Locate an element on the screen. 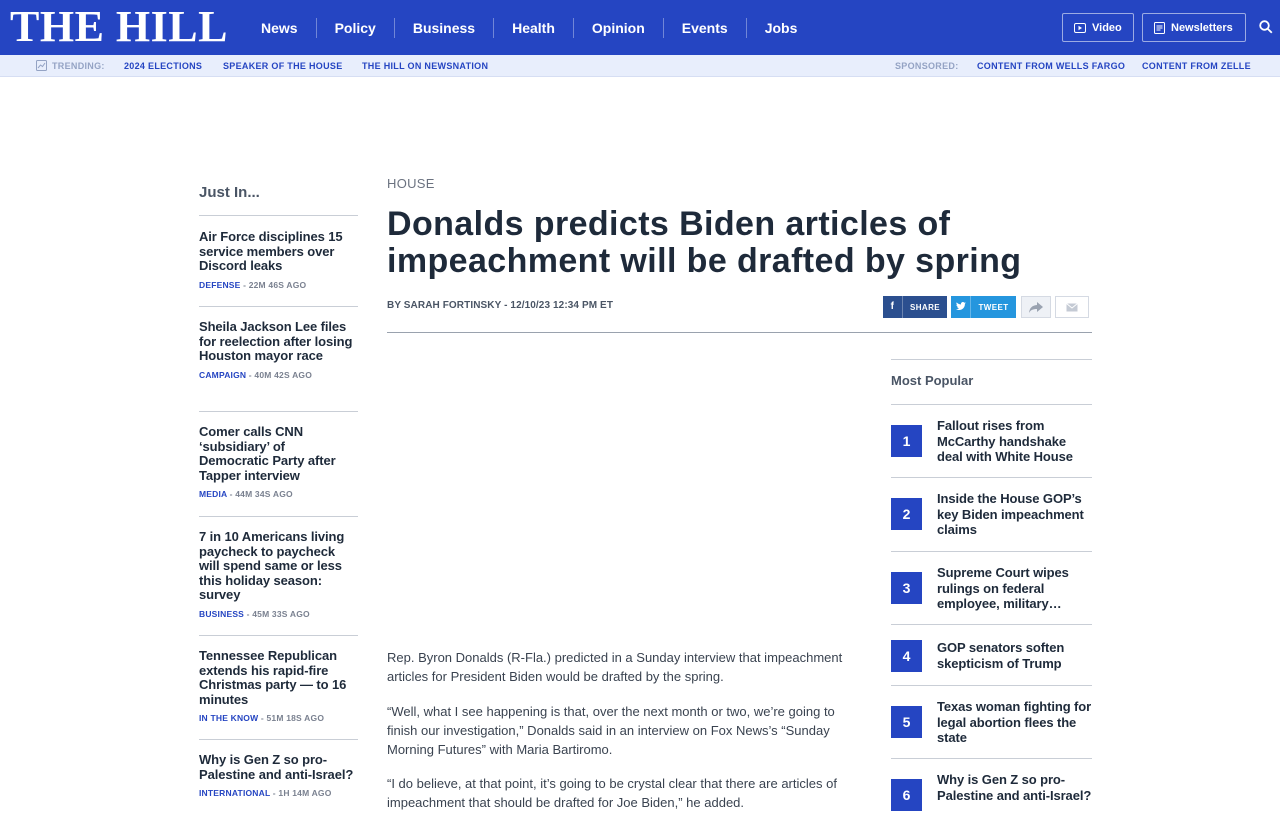  facebook-icon: f is located at coordinates (893, 307).